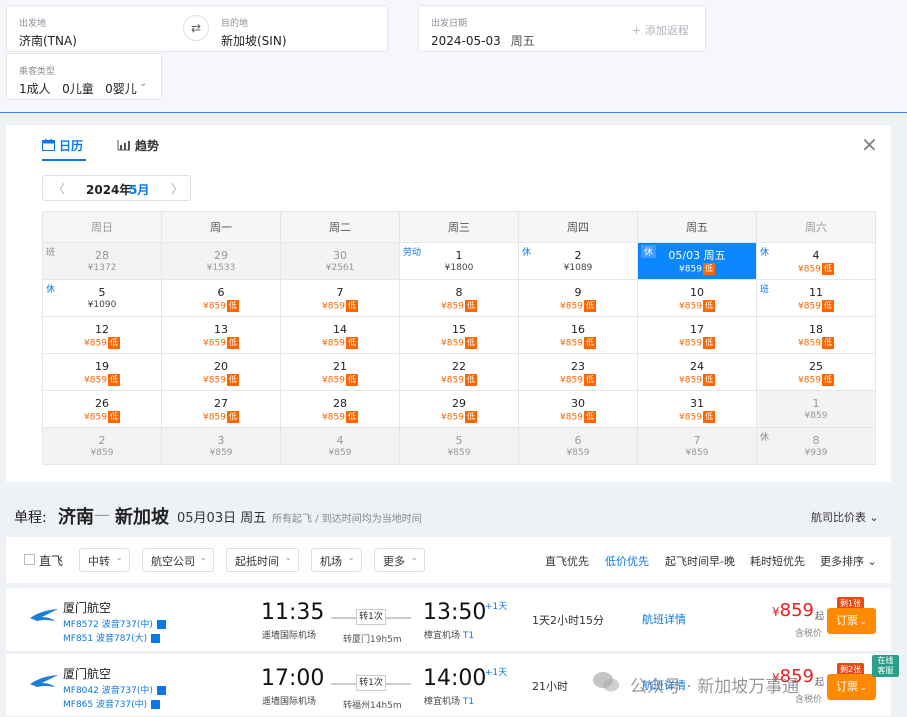  What do you see at coordinates (777, 561) in the screenshot?
I see `sort-shortest: 耗时短优先` at bounding box center [777, 561].